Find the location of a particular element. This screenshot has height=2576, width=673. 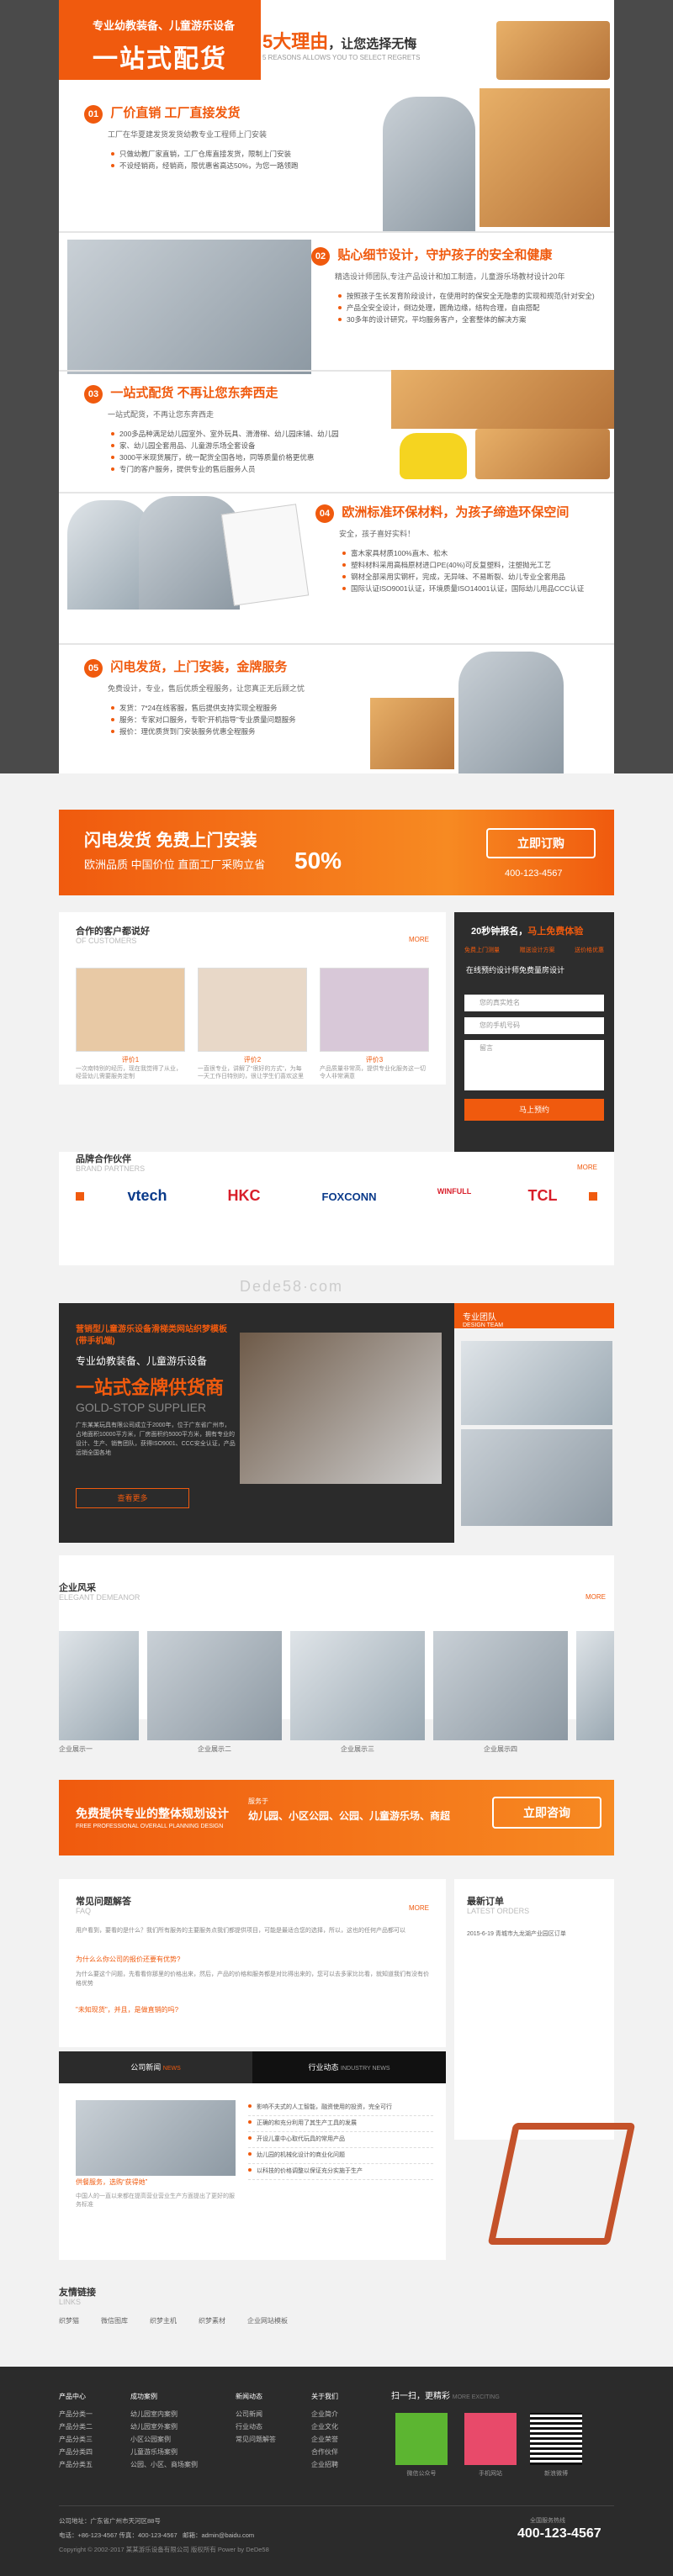

promo1-line1: 闪电发货 免费上门安装 is located at coordinates (170, 840).